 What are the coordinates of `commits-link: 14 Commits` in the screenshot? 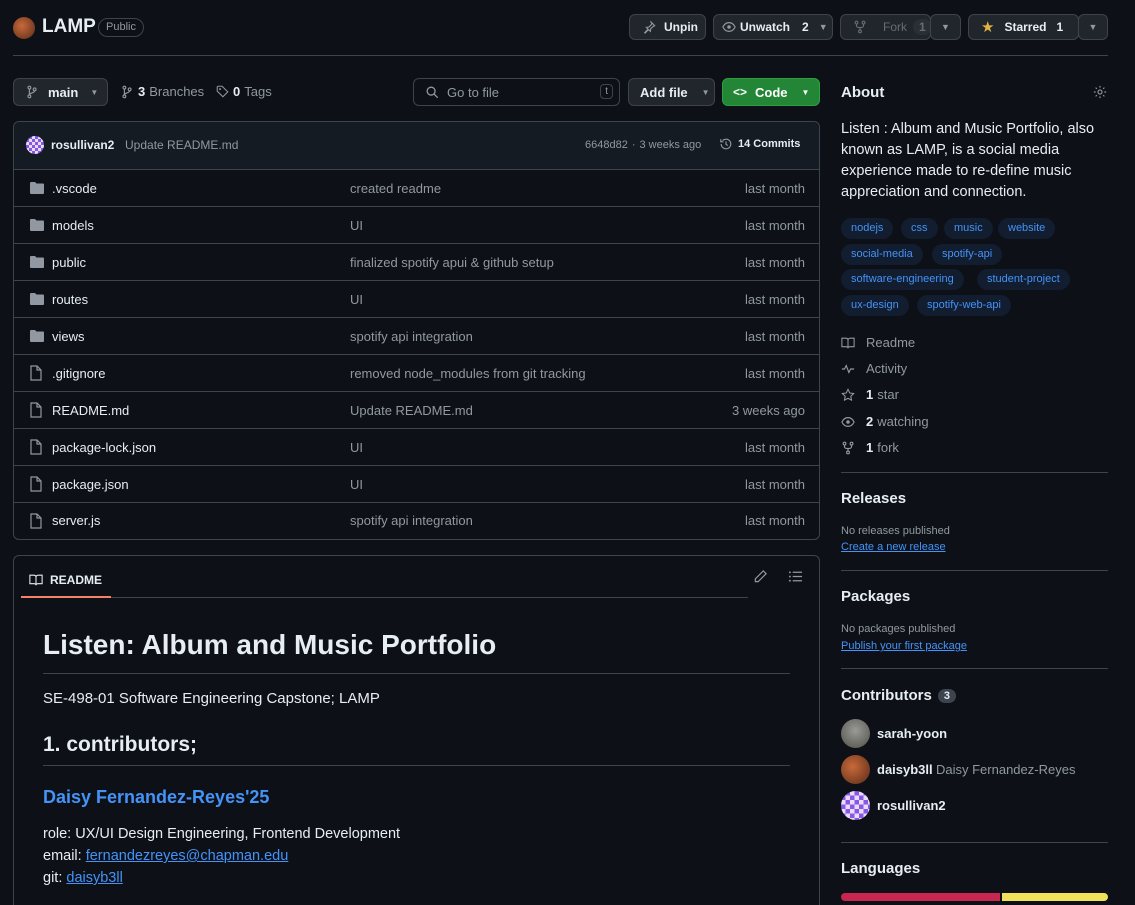 It's located at (759, 144).